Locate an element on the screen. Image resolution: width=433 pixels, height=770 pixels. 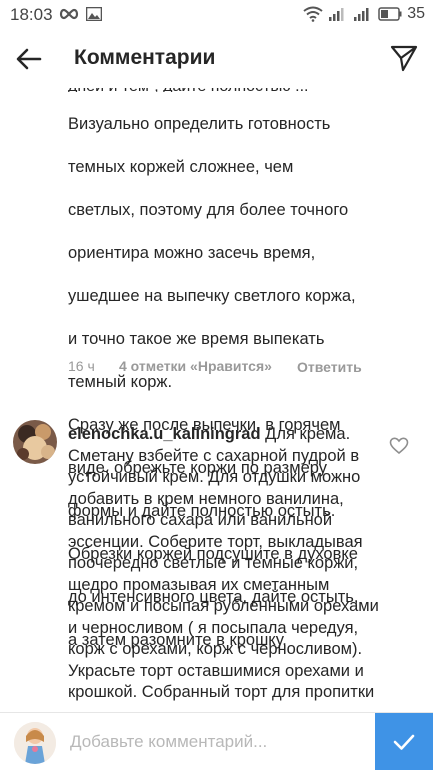
share-button is located at coordinates (404, 58).